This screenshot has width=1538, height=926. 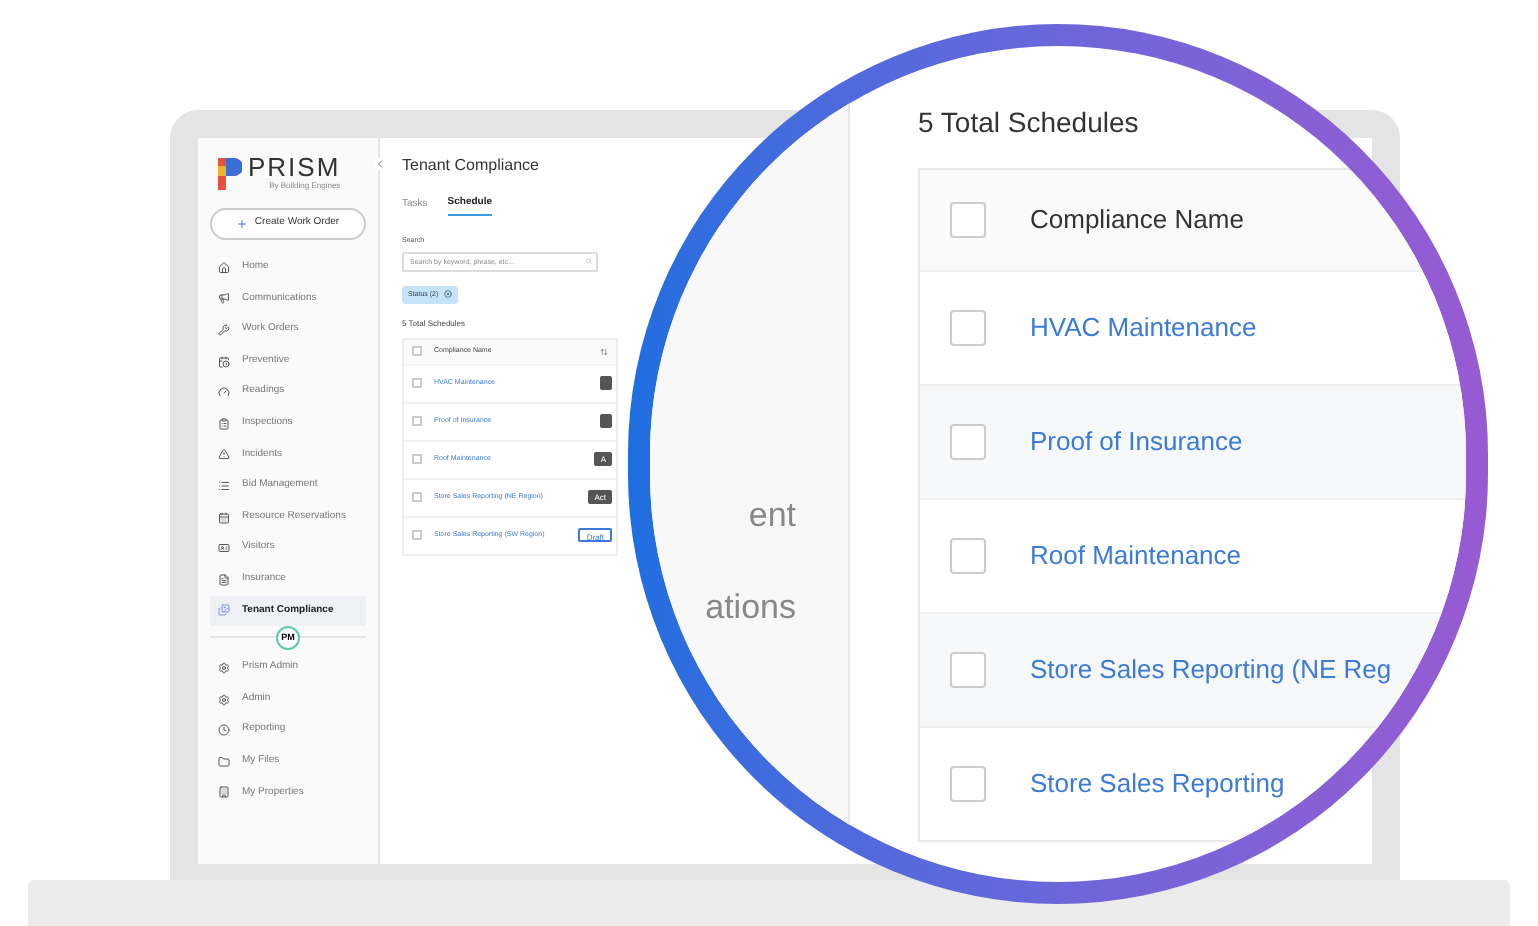 I want to click on schedule-link: Proof of Insurance, so click(x=1136, y=442).